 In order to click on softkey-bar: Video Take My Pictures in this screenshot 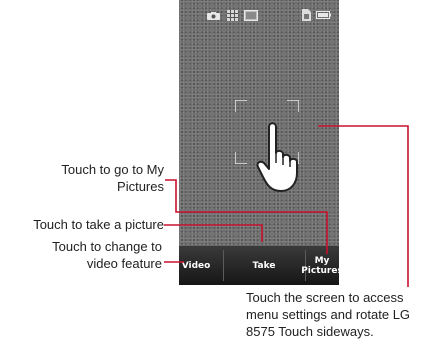, I will do `click(261, 265)`.